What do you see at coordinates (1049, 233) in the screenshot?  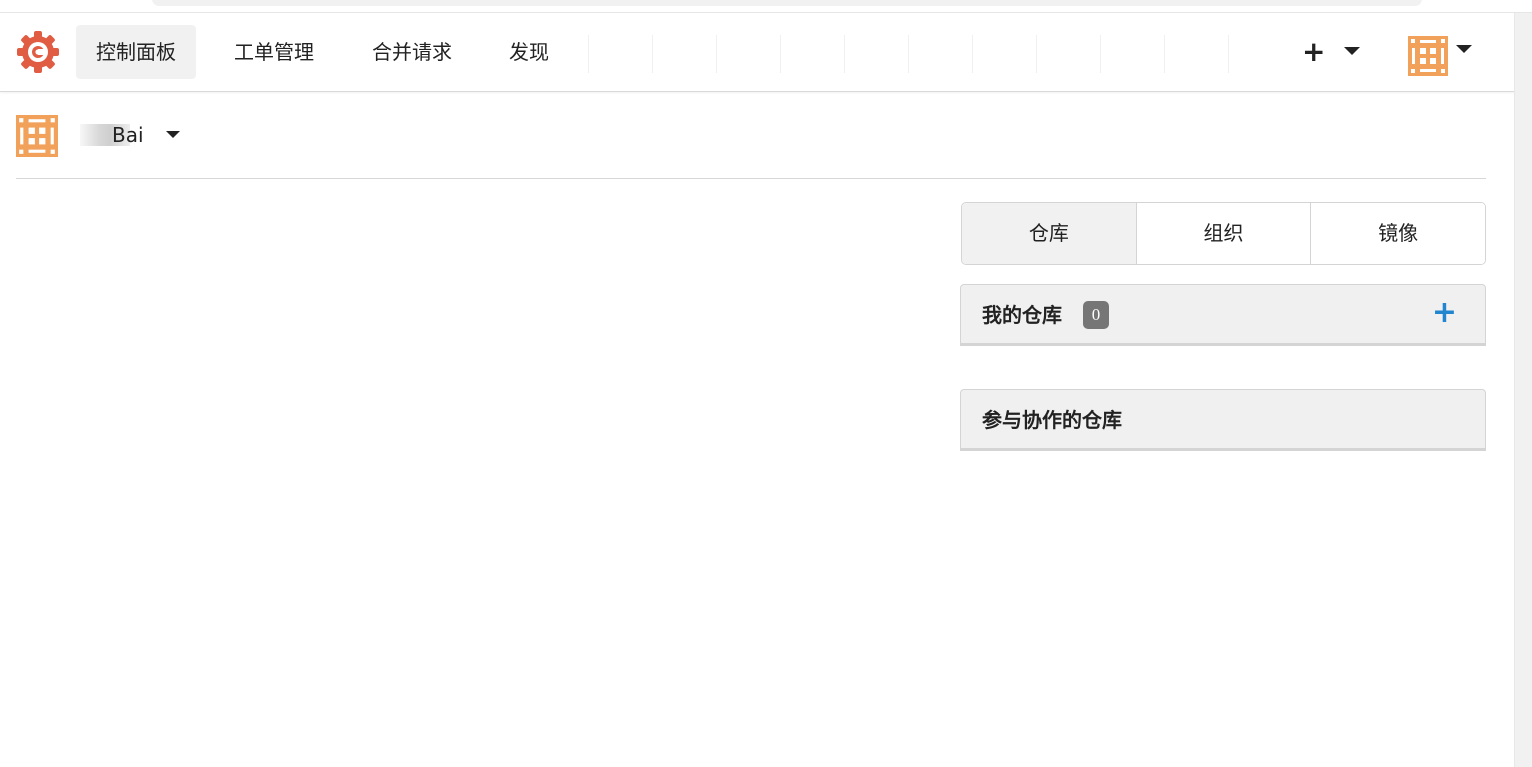 I see `tab-repositories: 仓库` at bounding box center [1049, 233].